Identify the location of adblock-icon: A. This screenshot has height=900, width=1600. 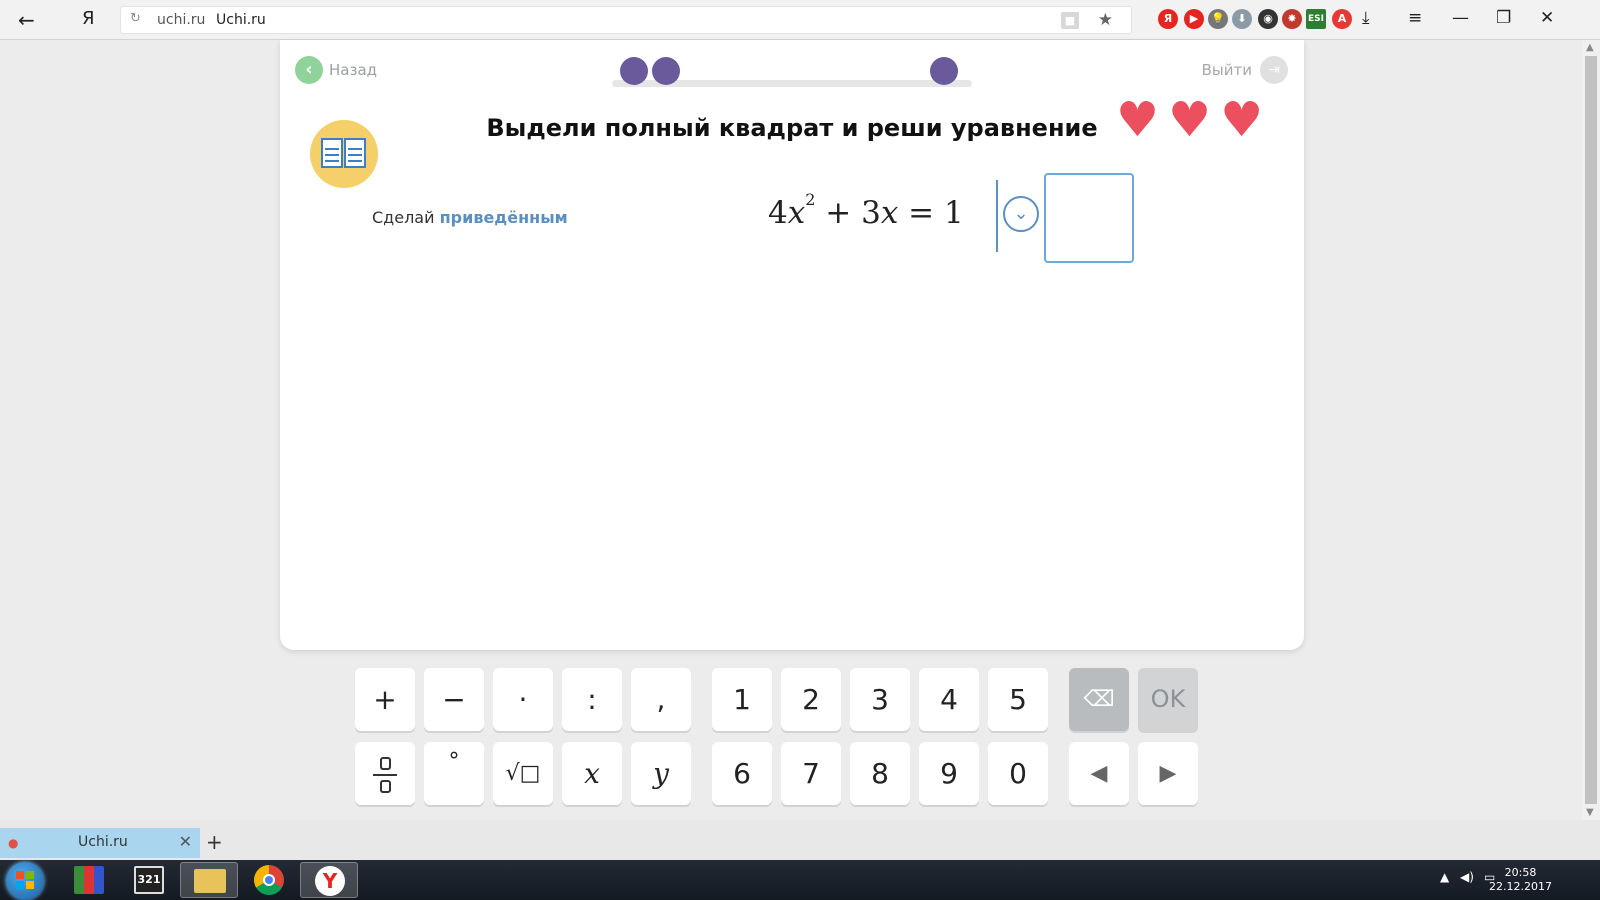
(1342, 19).